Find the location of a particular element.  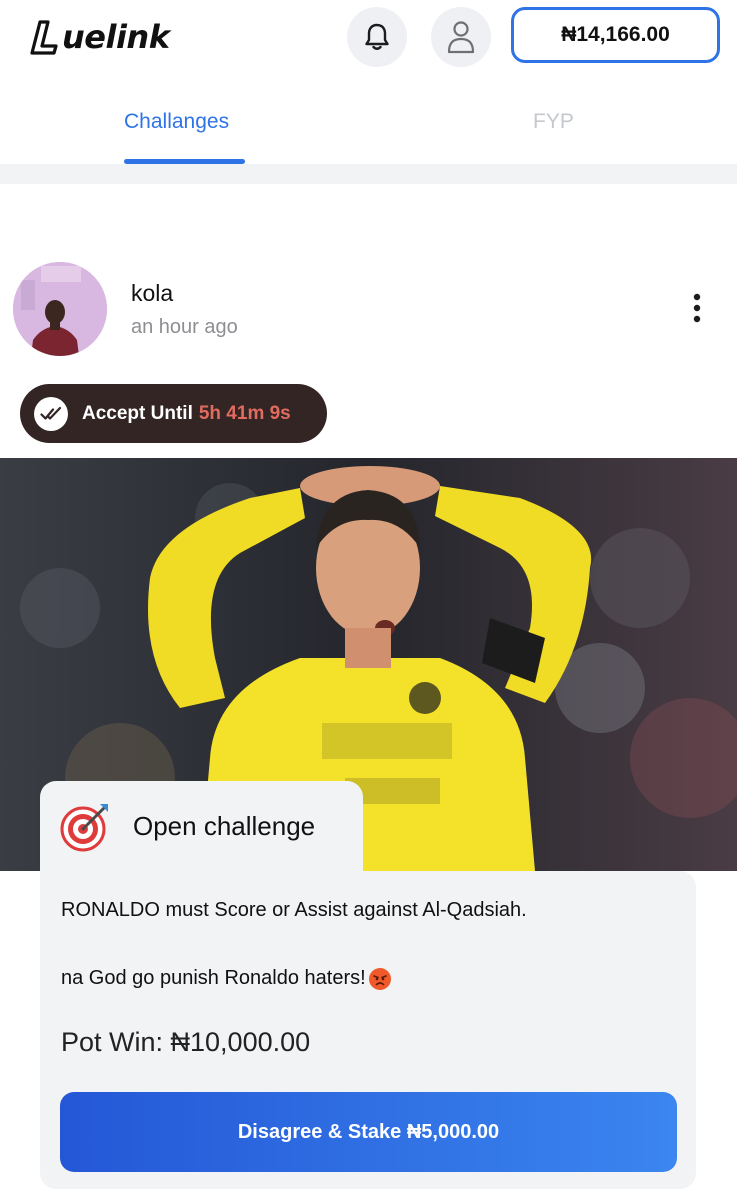

challenge-description-line-2: na God go punish Ronaldo haters! is located at coordinates (213, 978).